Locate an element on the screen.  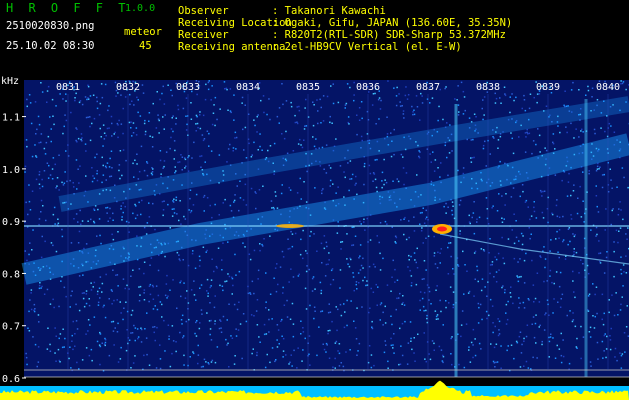
time-tick-label: 0839 is located at coordinates (548, 87).